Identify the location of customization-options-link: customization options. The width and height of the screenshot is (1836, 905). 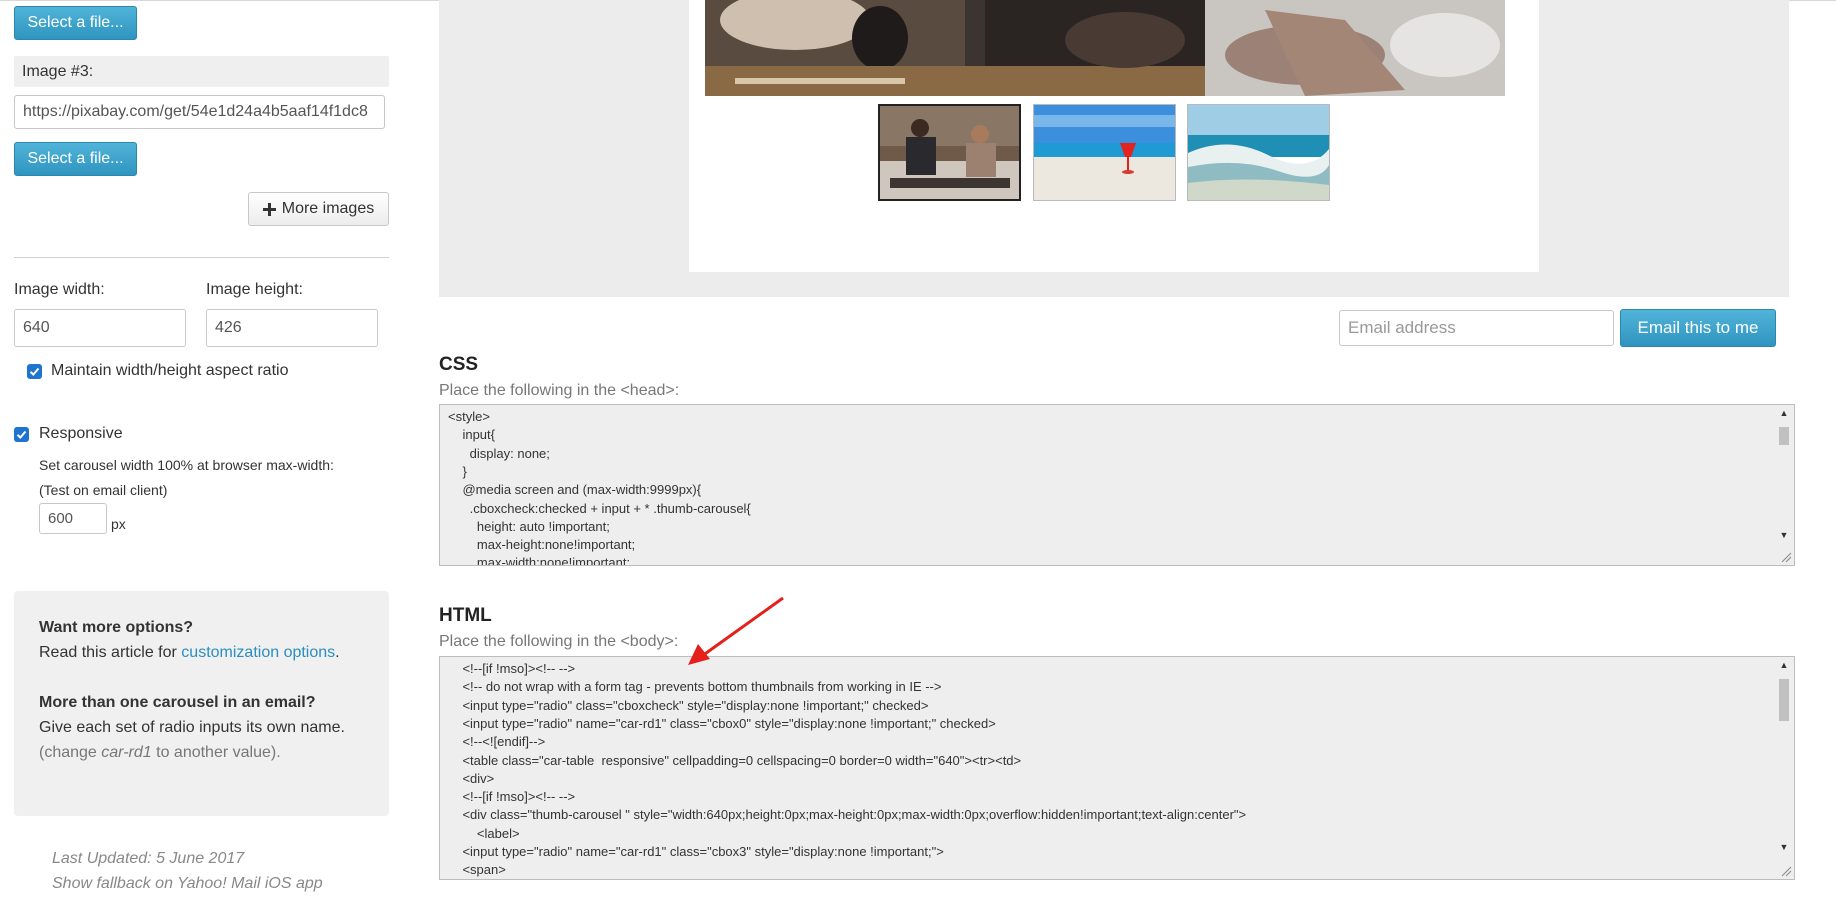
(258, 652).